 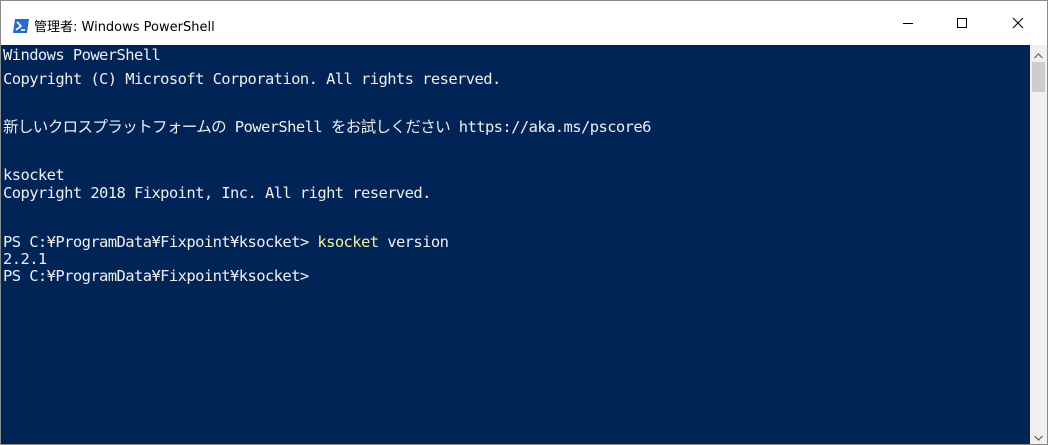 I want to click on powershell-icon, so click(x=21, y=25).